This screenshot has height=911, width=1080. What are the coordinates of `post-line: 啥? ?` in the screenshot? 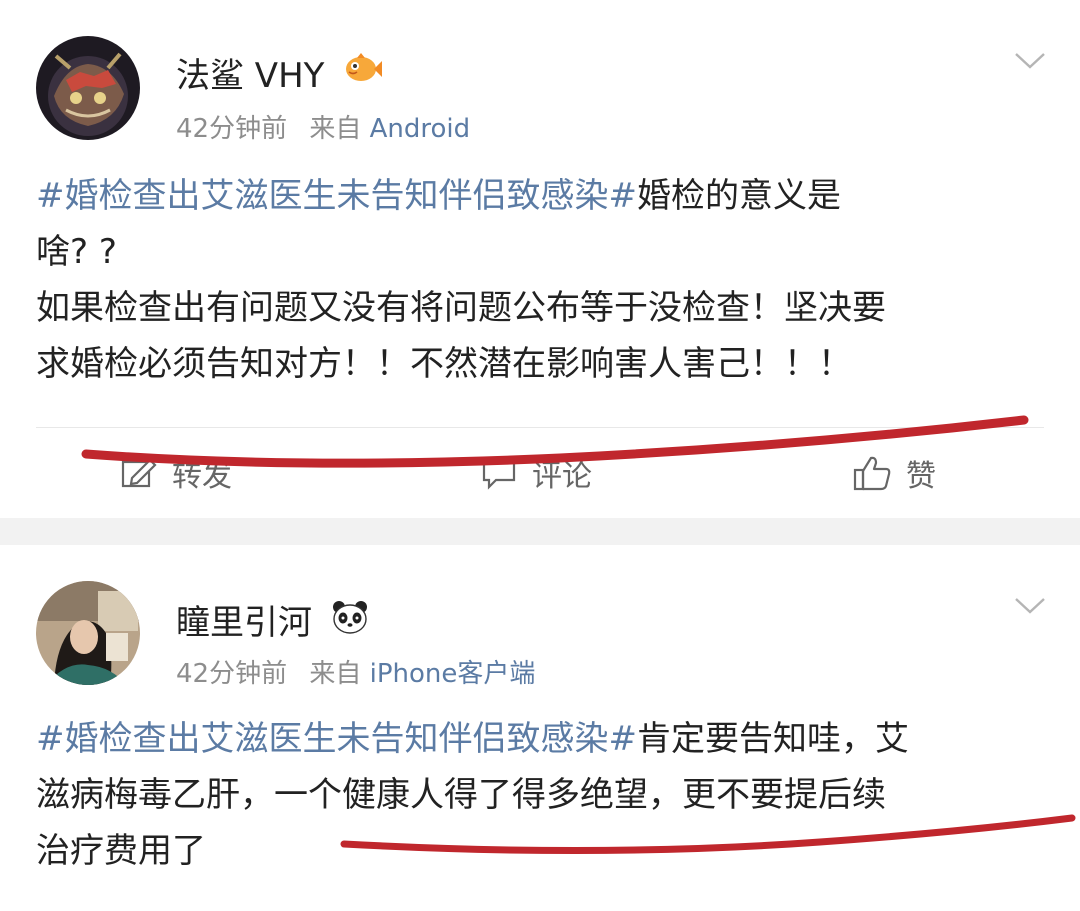 It's located at (76, 252).